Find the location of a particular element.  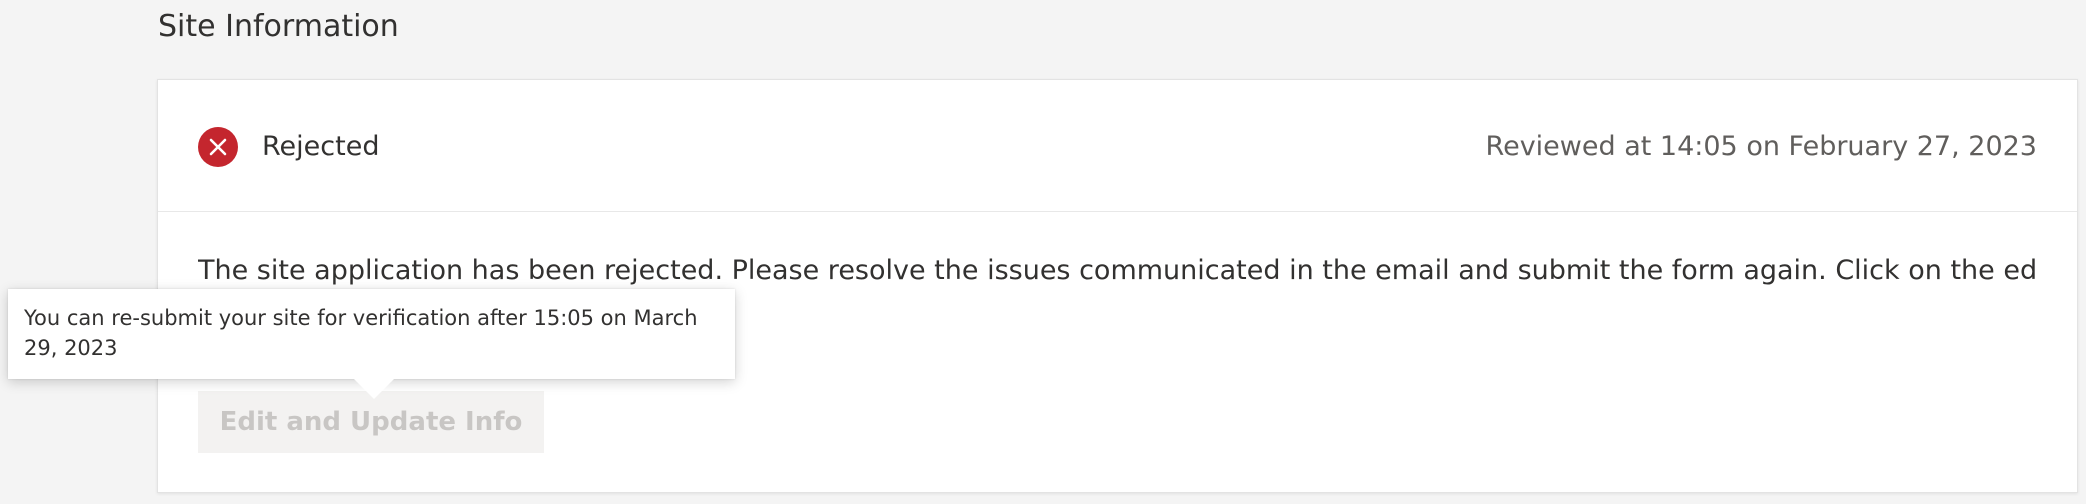

status-label: Rejected is located at coordinates (321, 146).